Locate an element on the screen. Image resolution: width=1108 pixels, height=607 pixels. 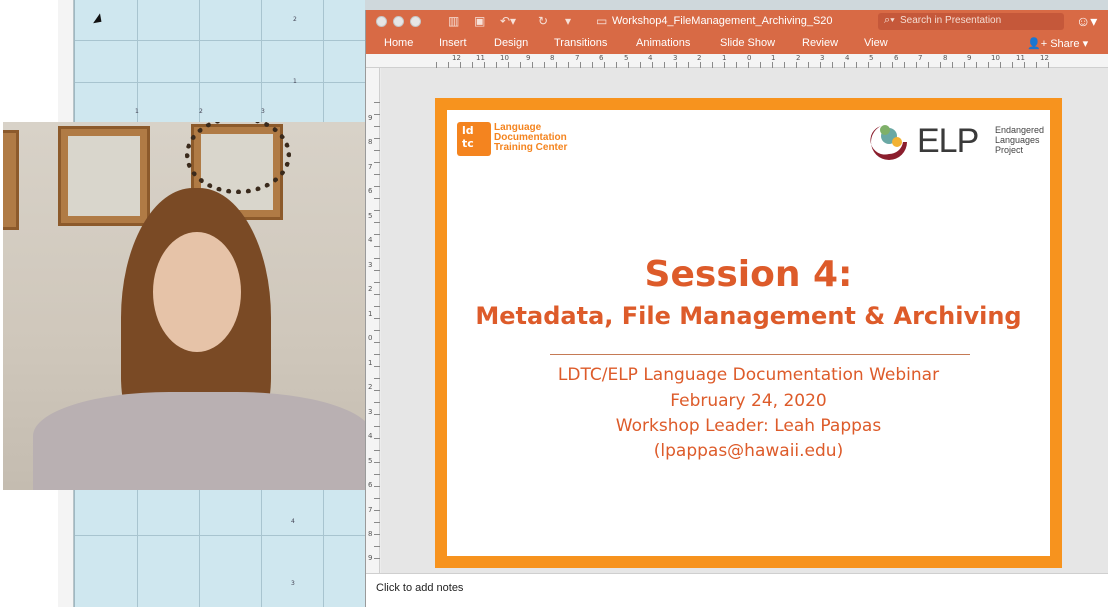
elp-full-name: Endangered Languages Project is located at coordinates (1019, 140).